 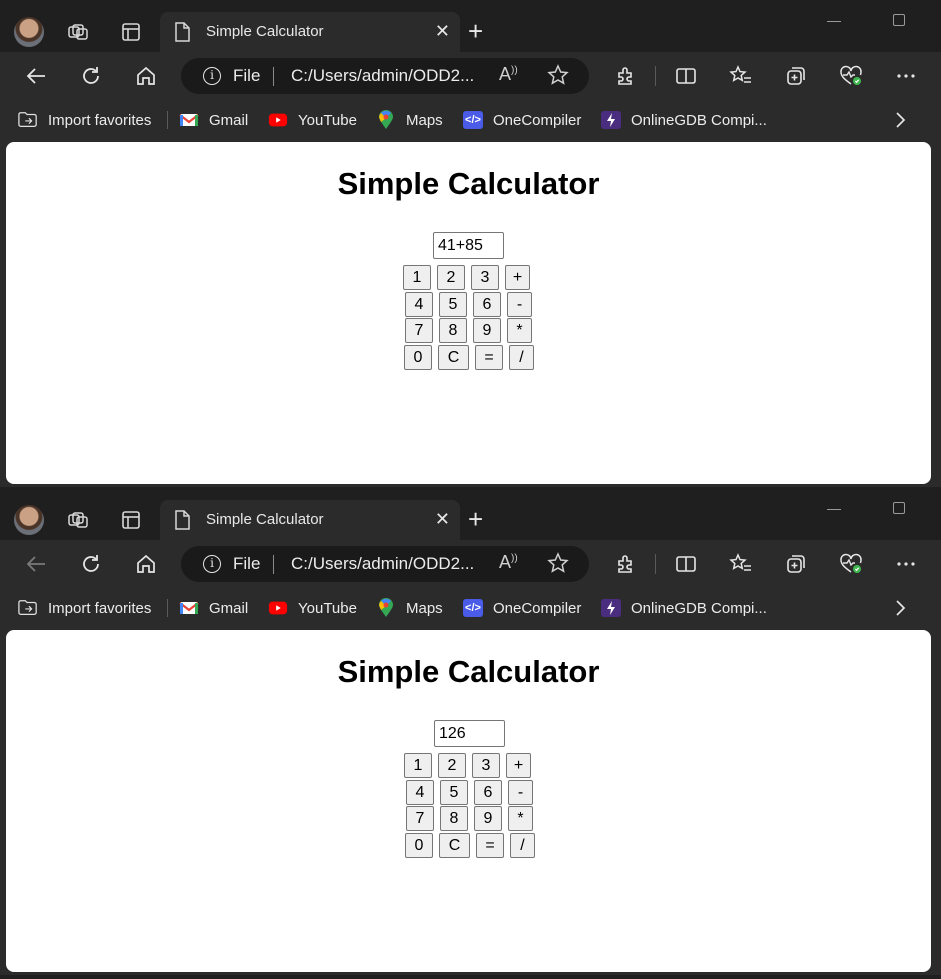 I want to click on scheme-label: File, so click(x=247, y=563).